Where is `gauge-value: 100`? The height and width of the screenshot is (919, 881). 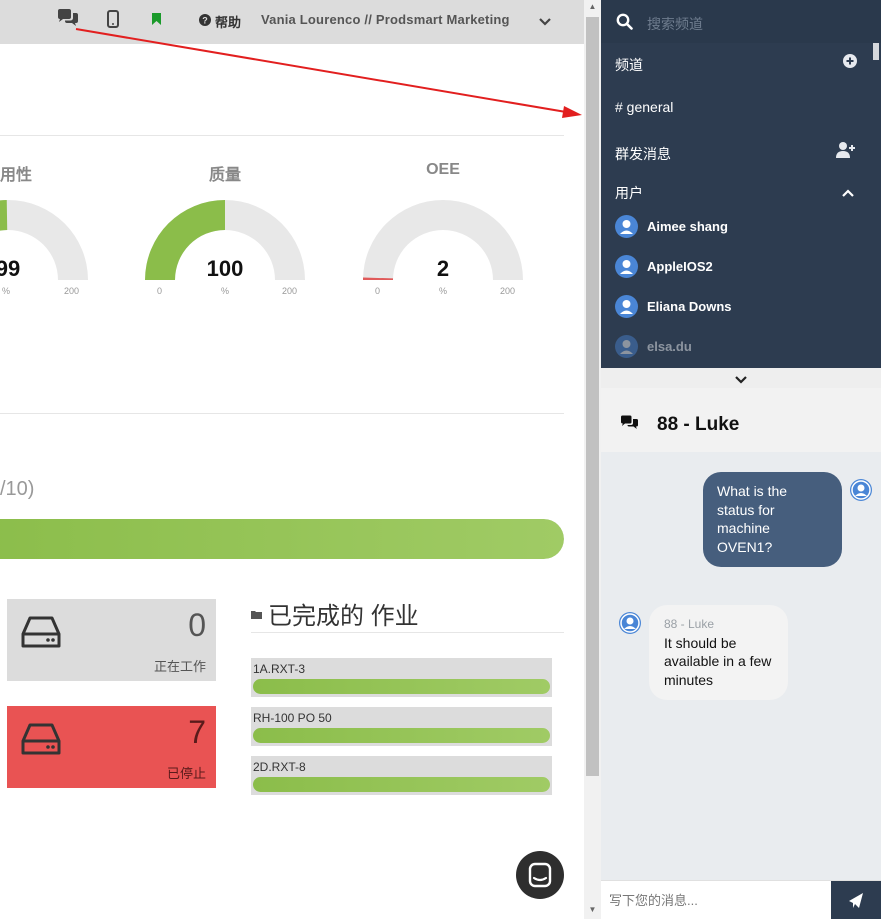
gauge-value: 100 is located at coordinates (225, 268).